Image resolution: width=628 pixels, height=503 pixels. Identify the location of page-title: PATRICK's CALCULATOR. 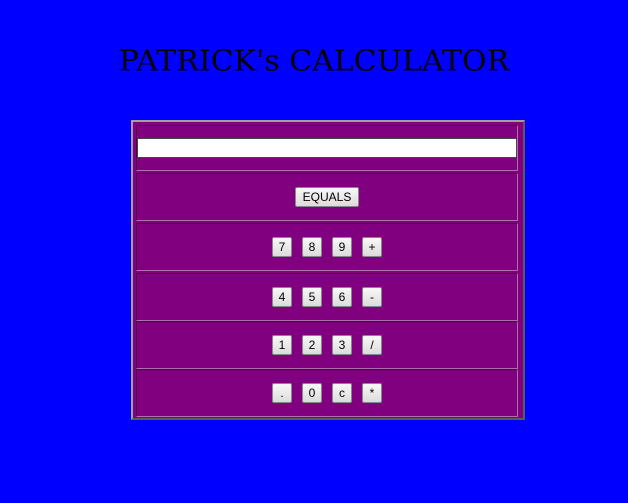
(314, 61).